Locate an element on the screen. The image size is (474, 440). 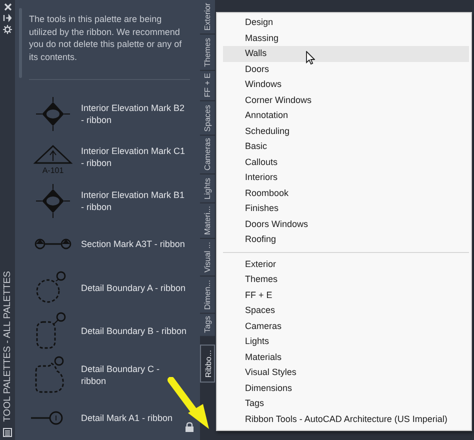
close-icon is located at coordinates (8, 7).